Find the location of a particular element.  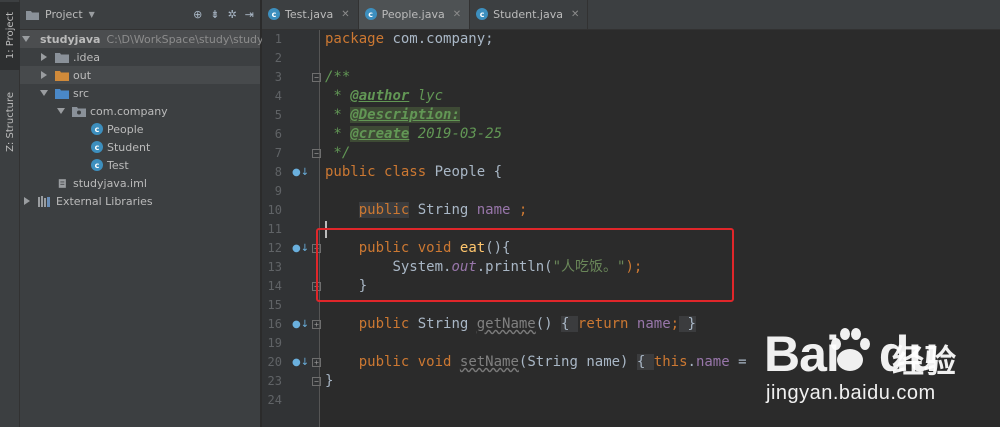

project-view-dropdown-icon: ▼ is located at coordinates (92, 14).